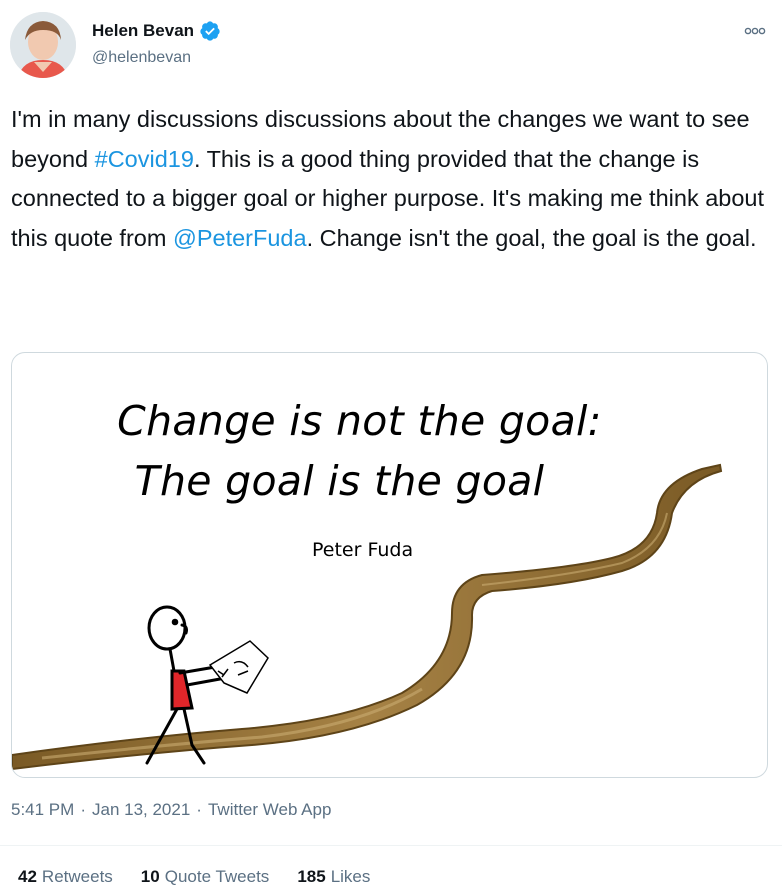 The image size is (782, 895). Describe the element at coordinates (391, 845) in the screenshot. I see `divider` at that location.